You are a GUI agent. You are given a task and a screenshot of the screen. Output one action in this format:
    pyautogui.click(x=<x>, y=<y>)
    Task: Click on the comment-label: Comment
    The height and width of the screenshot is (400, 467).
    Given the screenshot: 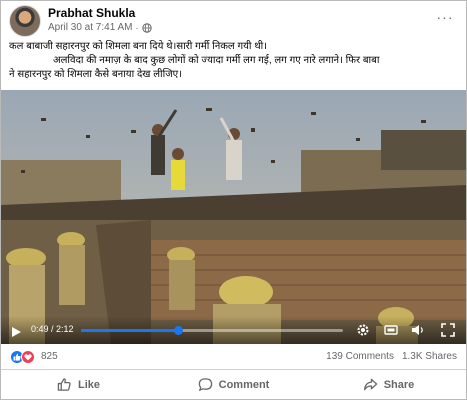 What is the action you would take?
    pyautogui.click(x=244, y=384)
    